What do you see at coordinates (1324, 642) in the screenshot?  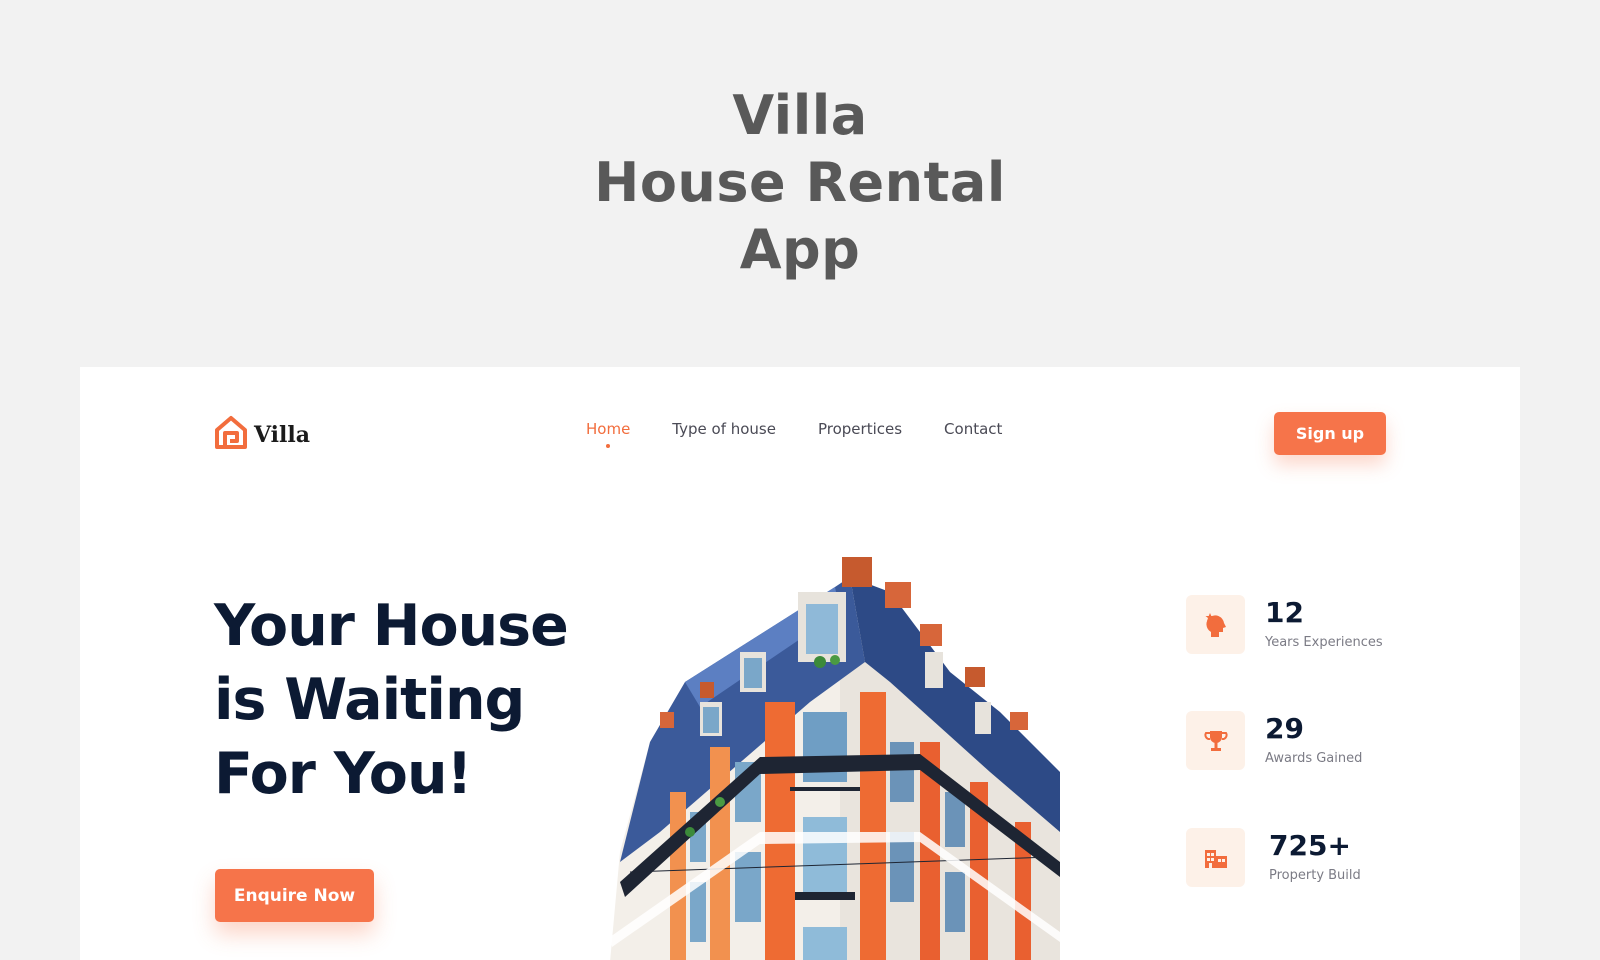 I see `stat-label: Years Experiences` at bounding box center [1324, 642].